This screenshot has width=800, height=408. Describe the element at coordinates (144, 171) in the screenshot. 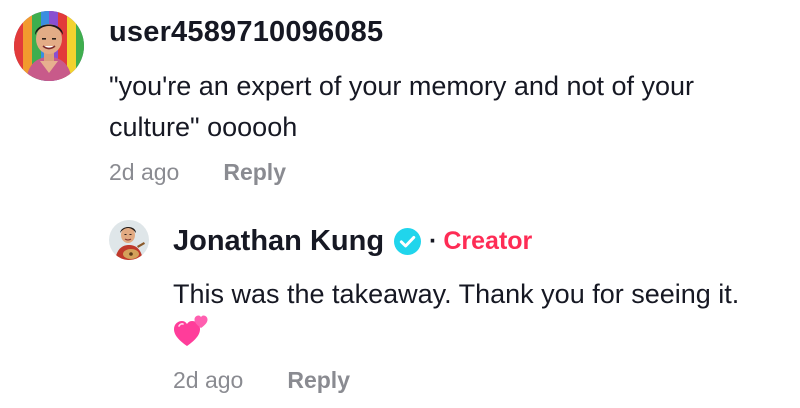

I see `comment-timestamp: 2d ago` at that location.